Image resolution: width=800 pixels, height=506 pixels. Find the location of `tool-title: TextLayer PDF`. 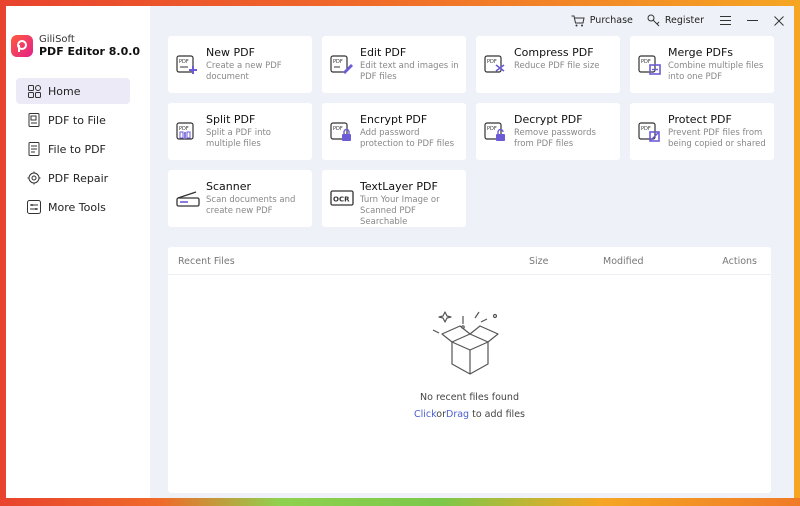

tool-title: TextLayer PDF is located at coordinates (399, 186).